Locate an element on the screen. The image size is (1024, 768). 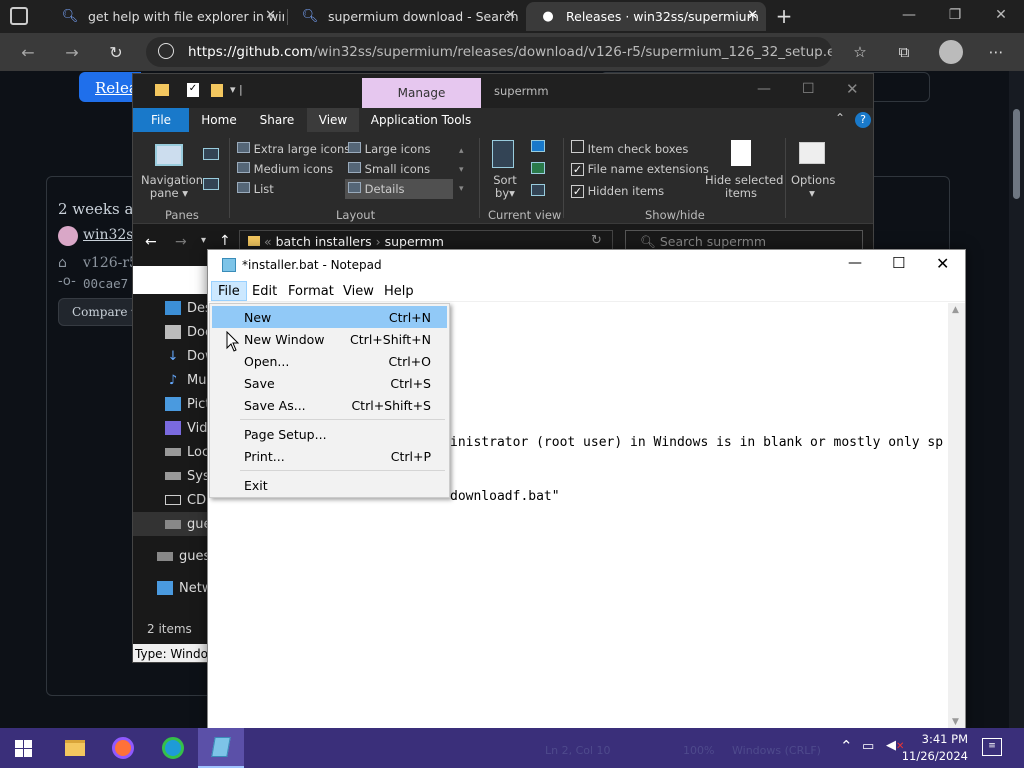
sidebar-item-network: Network is located at coordinates (171, 588).